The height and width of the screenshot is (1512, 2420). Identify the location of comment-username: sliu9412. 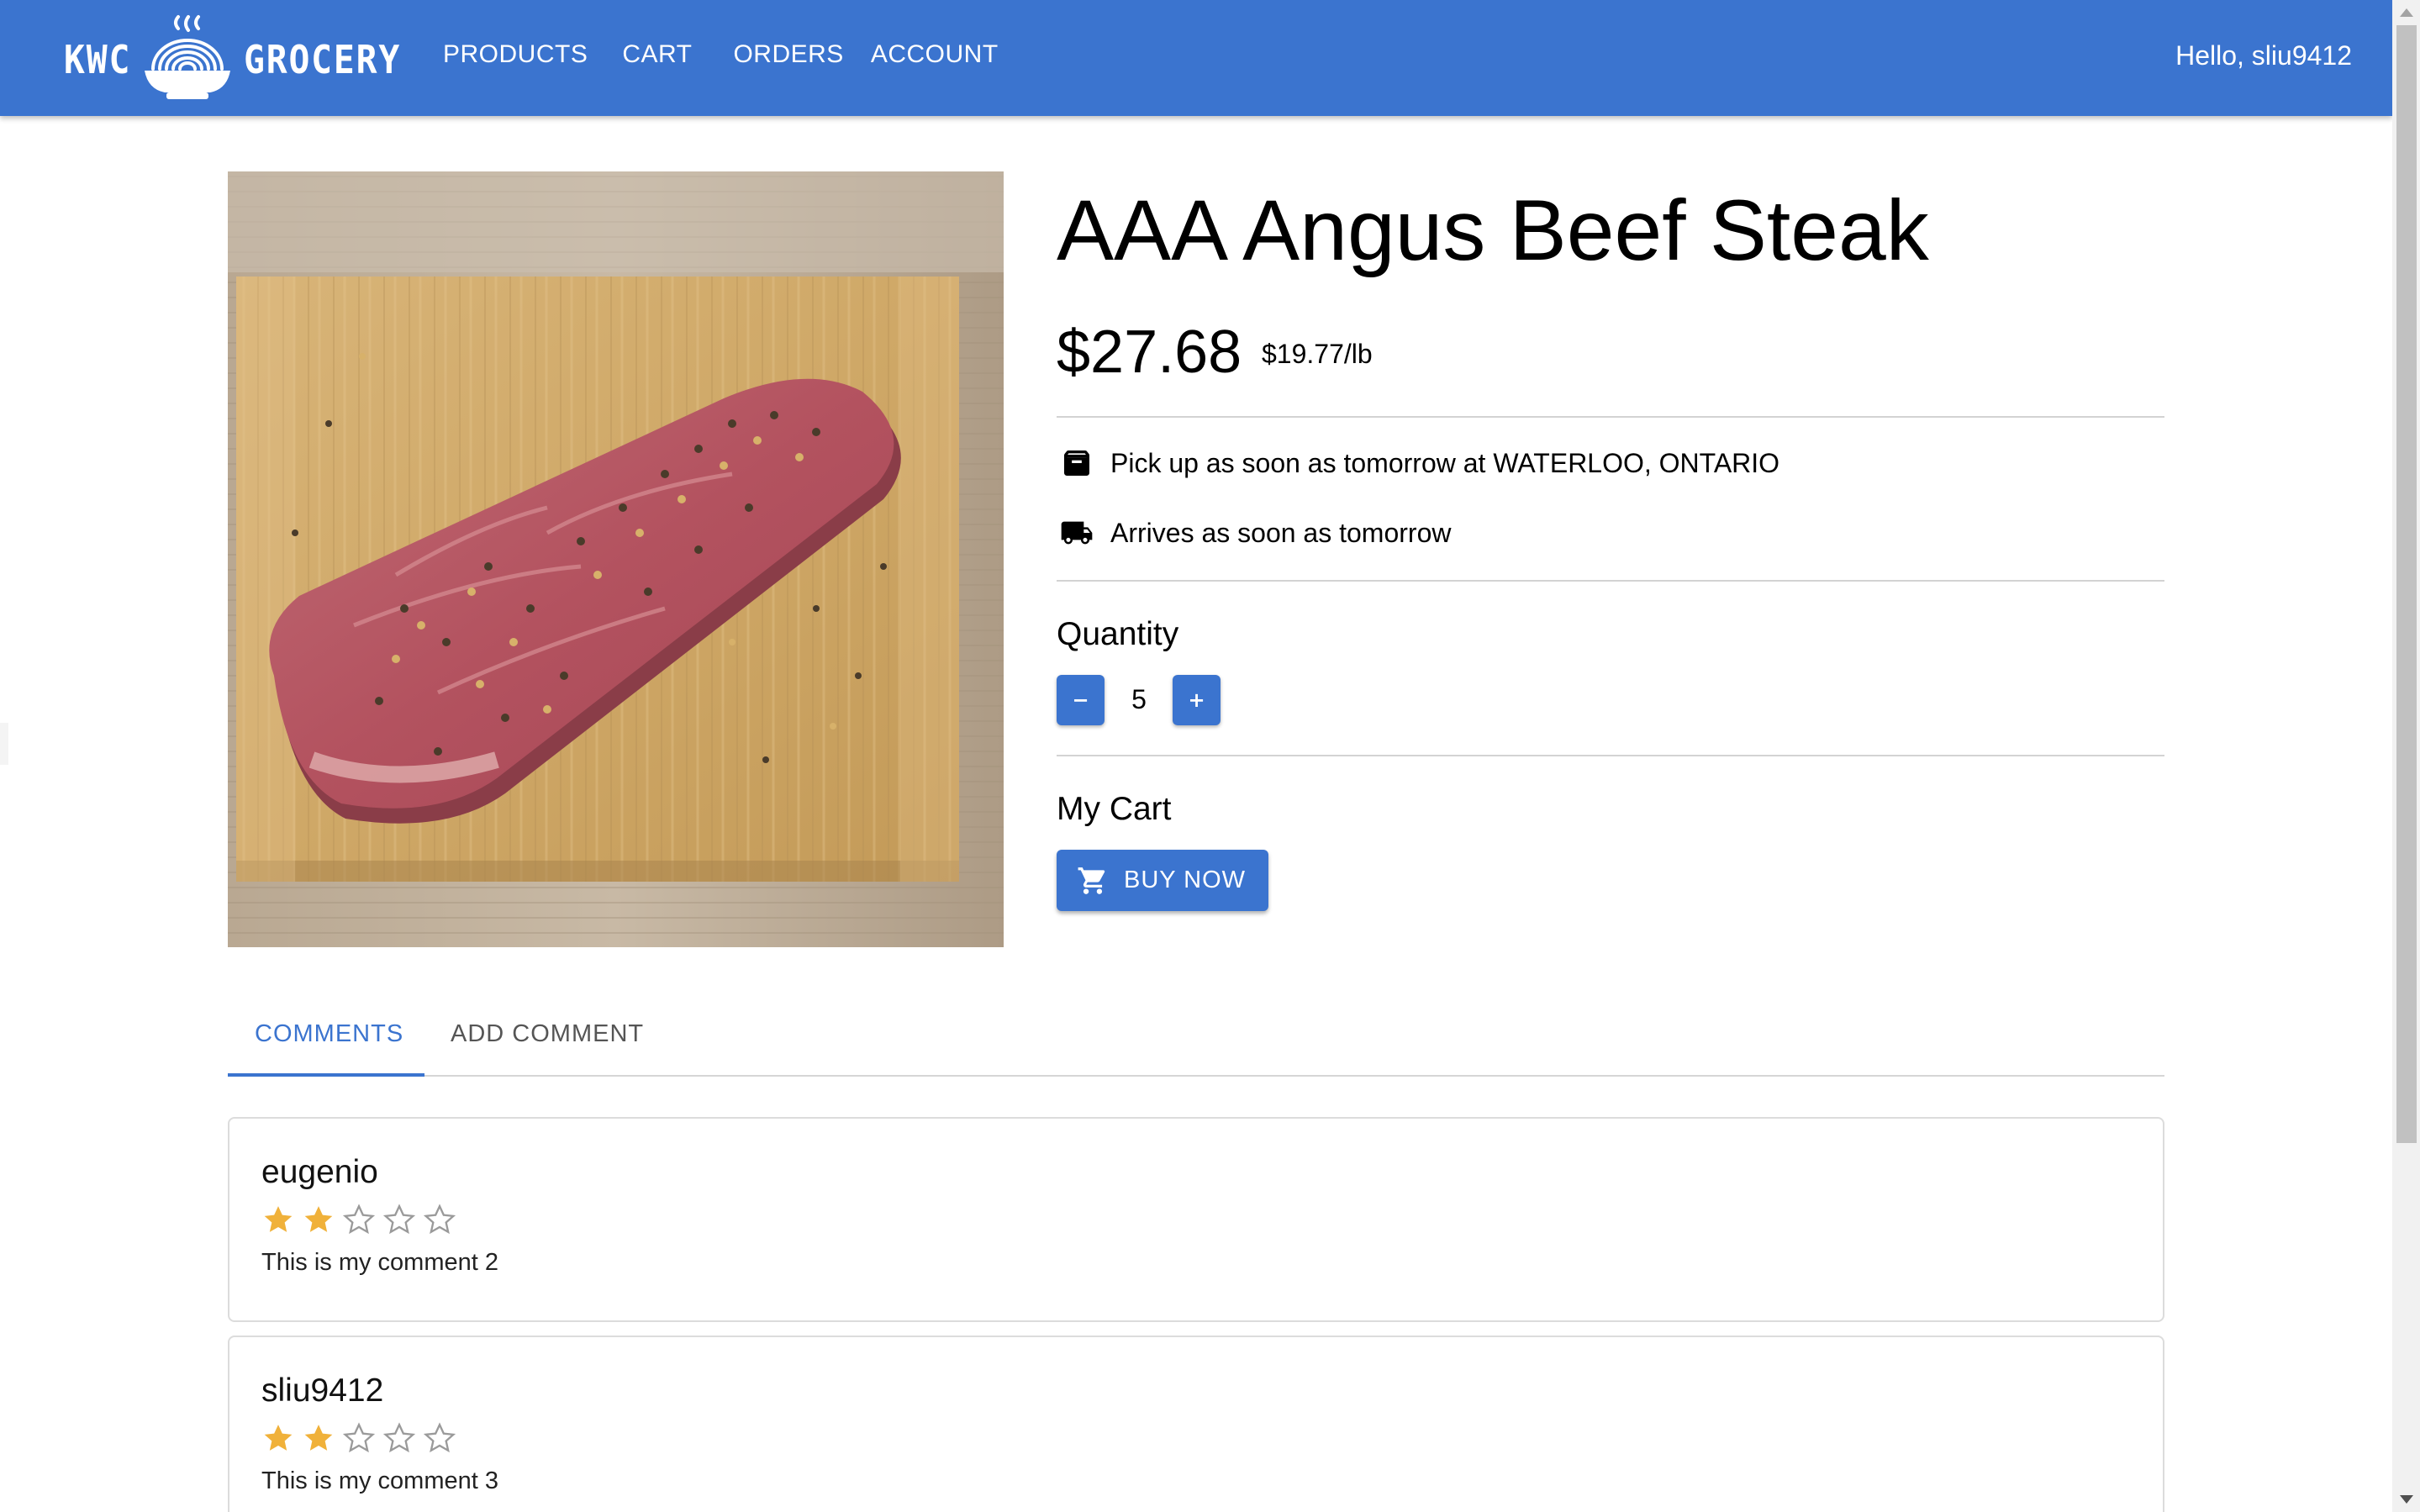
(322, 1390).